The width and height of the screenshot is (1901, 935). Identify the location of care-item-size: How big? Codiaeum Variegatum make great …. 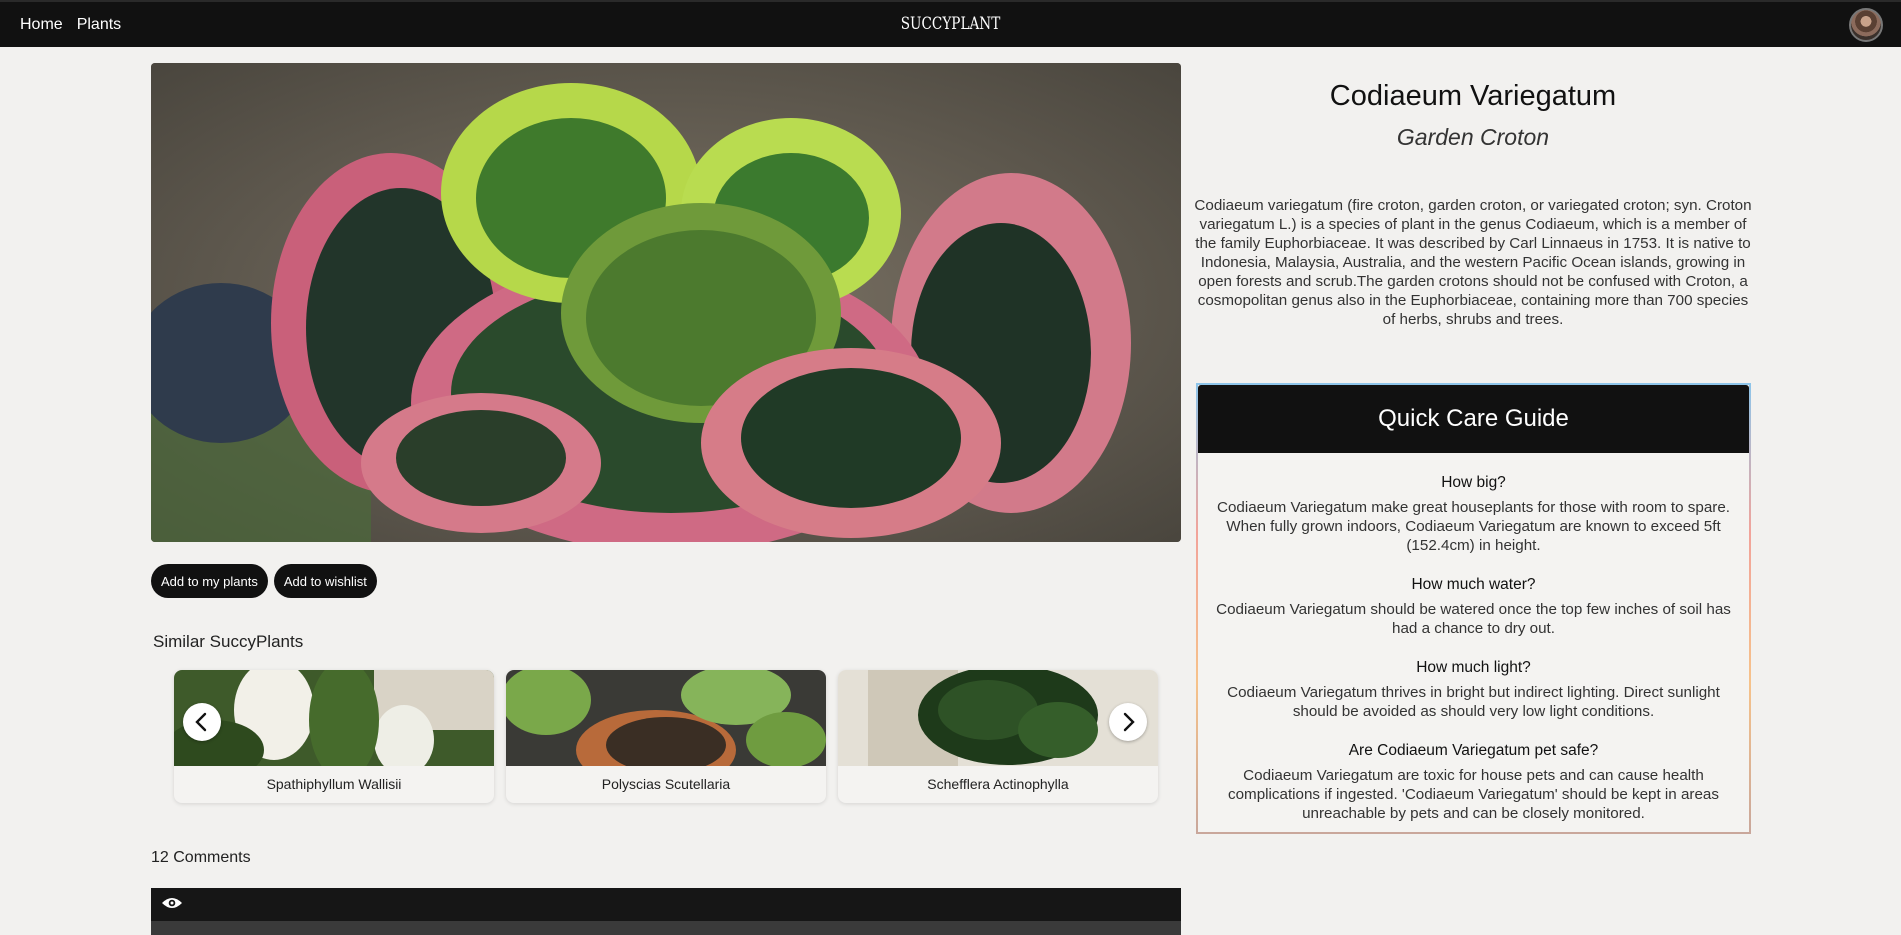
(1473, 514).